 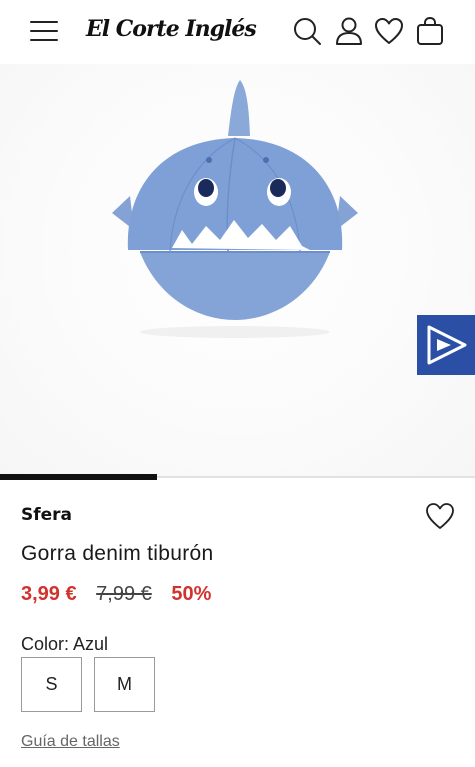 What do you see at coordinates (349, 31) in the screenshot?
I see `user-icon` at bounding box center [349, 31].